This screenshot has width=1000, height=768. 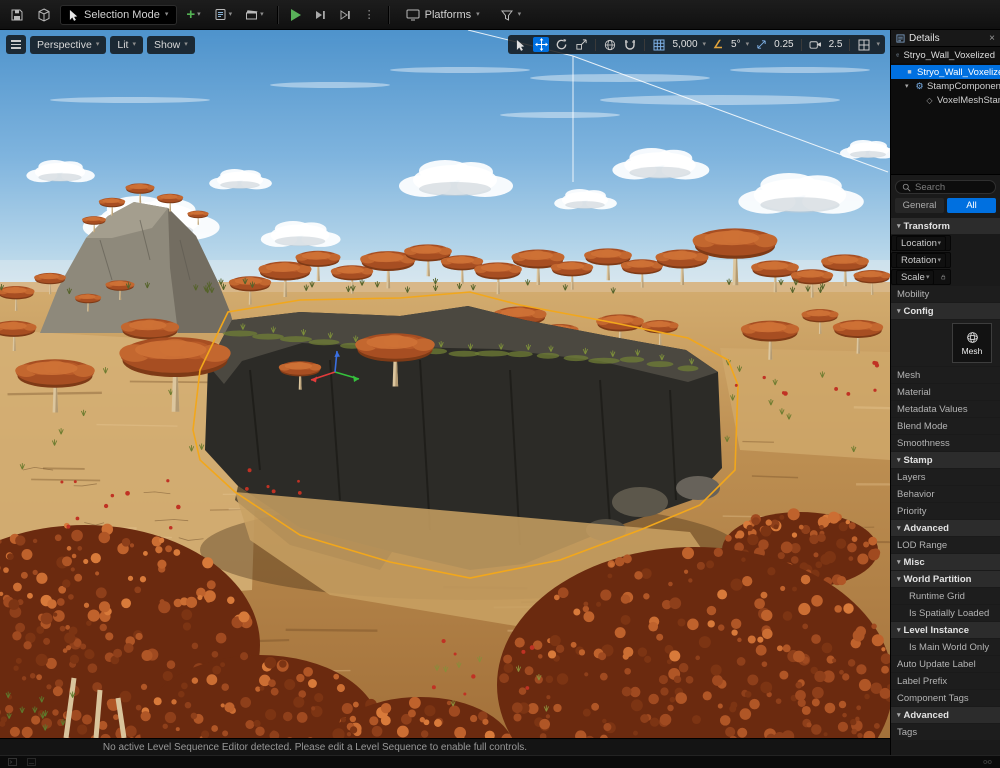 I want to click on surface-snap-icon, so click(x=630, y=44).